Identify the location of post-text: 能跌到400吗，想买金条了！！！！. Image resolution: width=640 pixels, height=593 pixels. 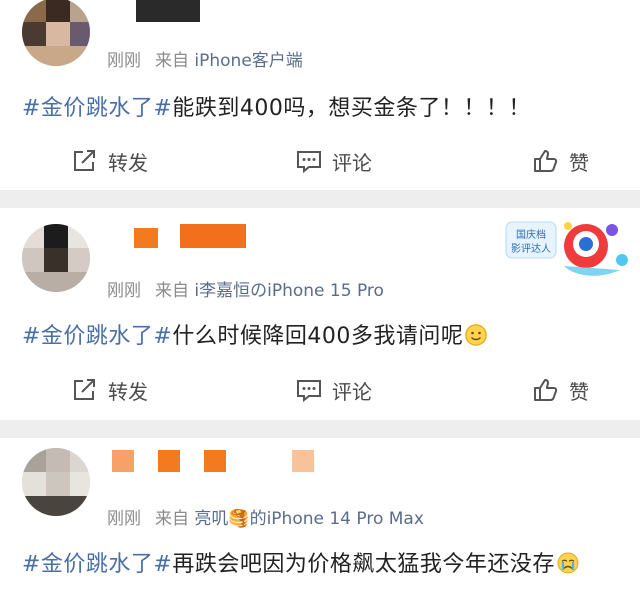
(351, 108).